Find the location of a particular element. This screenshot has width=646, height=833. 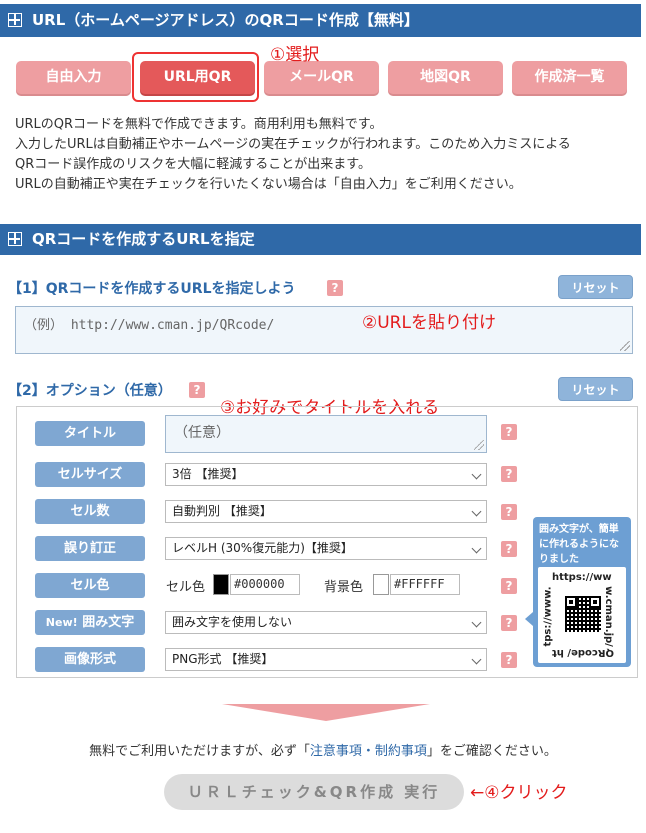

ecc-value: レベルH (30%復元能力)【推奨】 is located at coordinates (262, 548).